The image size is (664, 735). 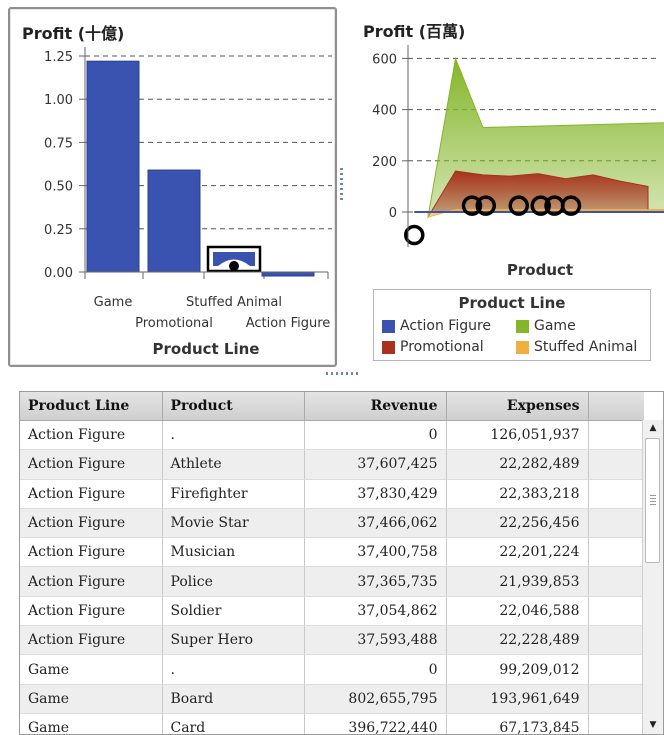 I want to click on legend-title: Product Line, so click(x=512, y=303).